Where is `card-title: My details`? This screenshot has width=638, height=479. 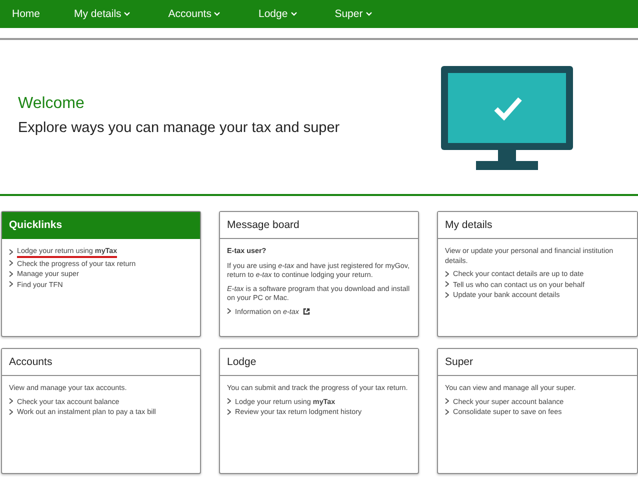 card-title: My details is located at coordinates (537, 225).